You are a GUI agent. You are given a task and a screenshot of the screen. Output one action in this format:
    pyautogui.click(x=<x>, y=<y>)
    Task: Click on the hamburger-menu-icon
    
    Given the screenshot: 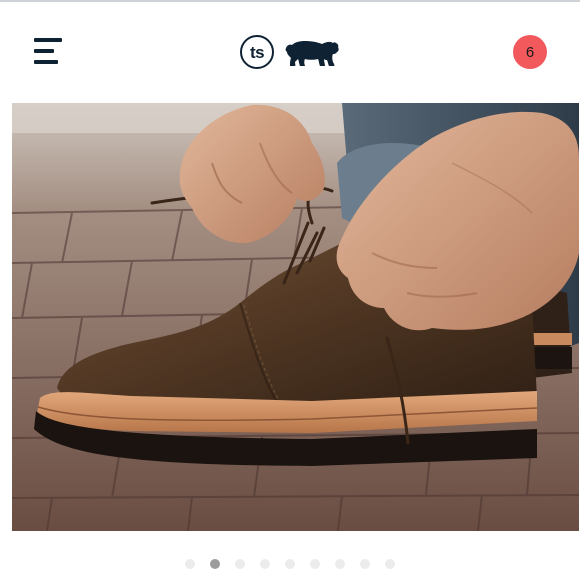 What is the action you would take?
    pyautogui.click(x=49, y=52)
    